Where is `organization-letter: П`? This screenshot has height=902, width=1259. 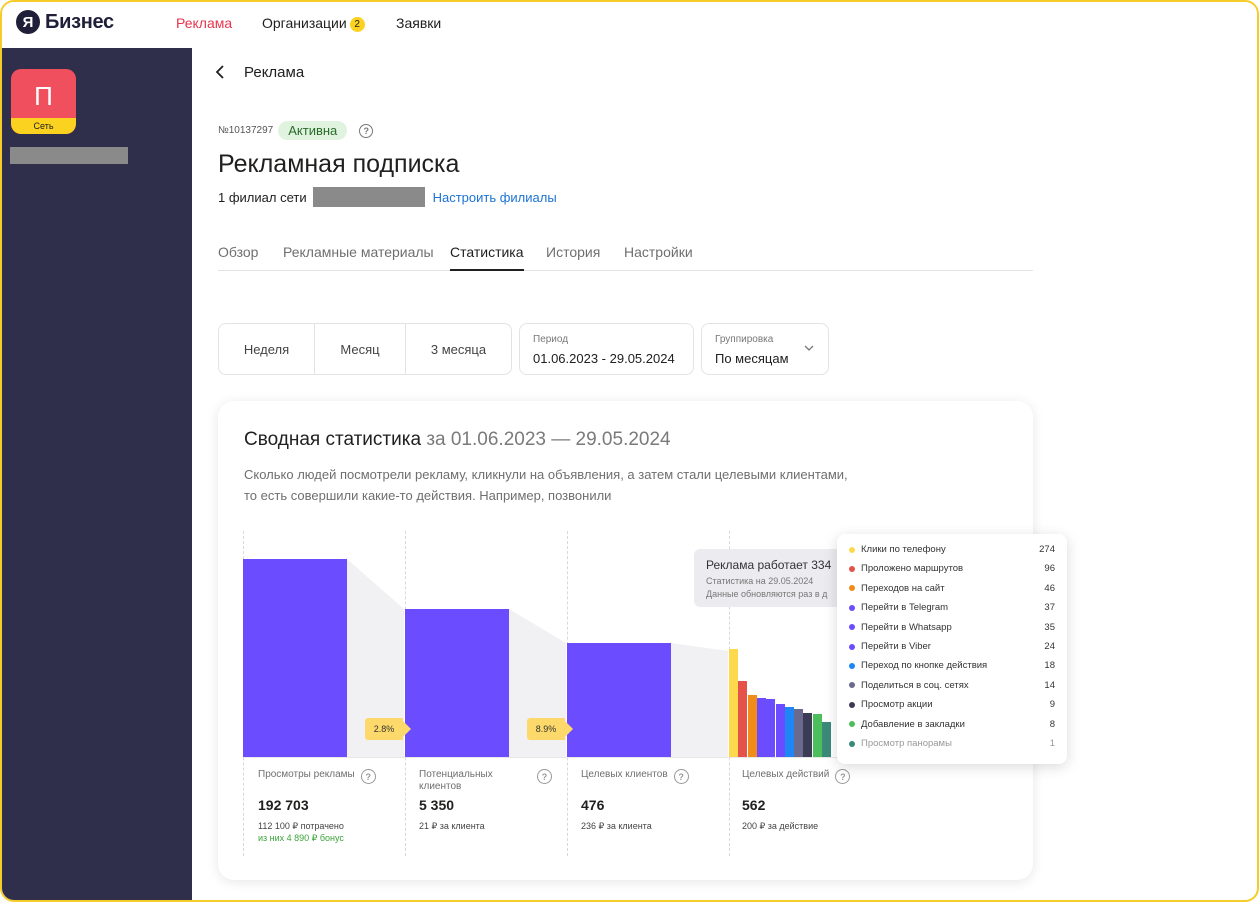 organization-letter: П is located at coordinates (43, 96).